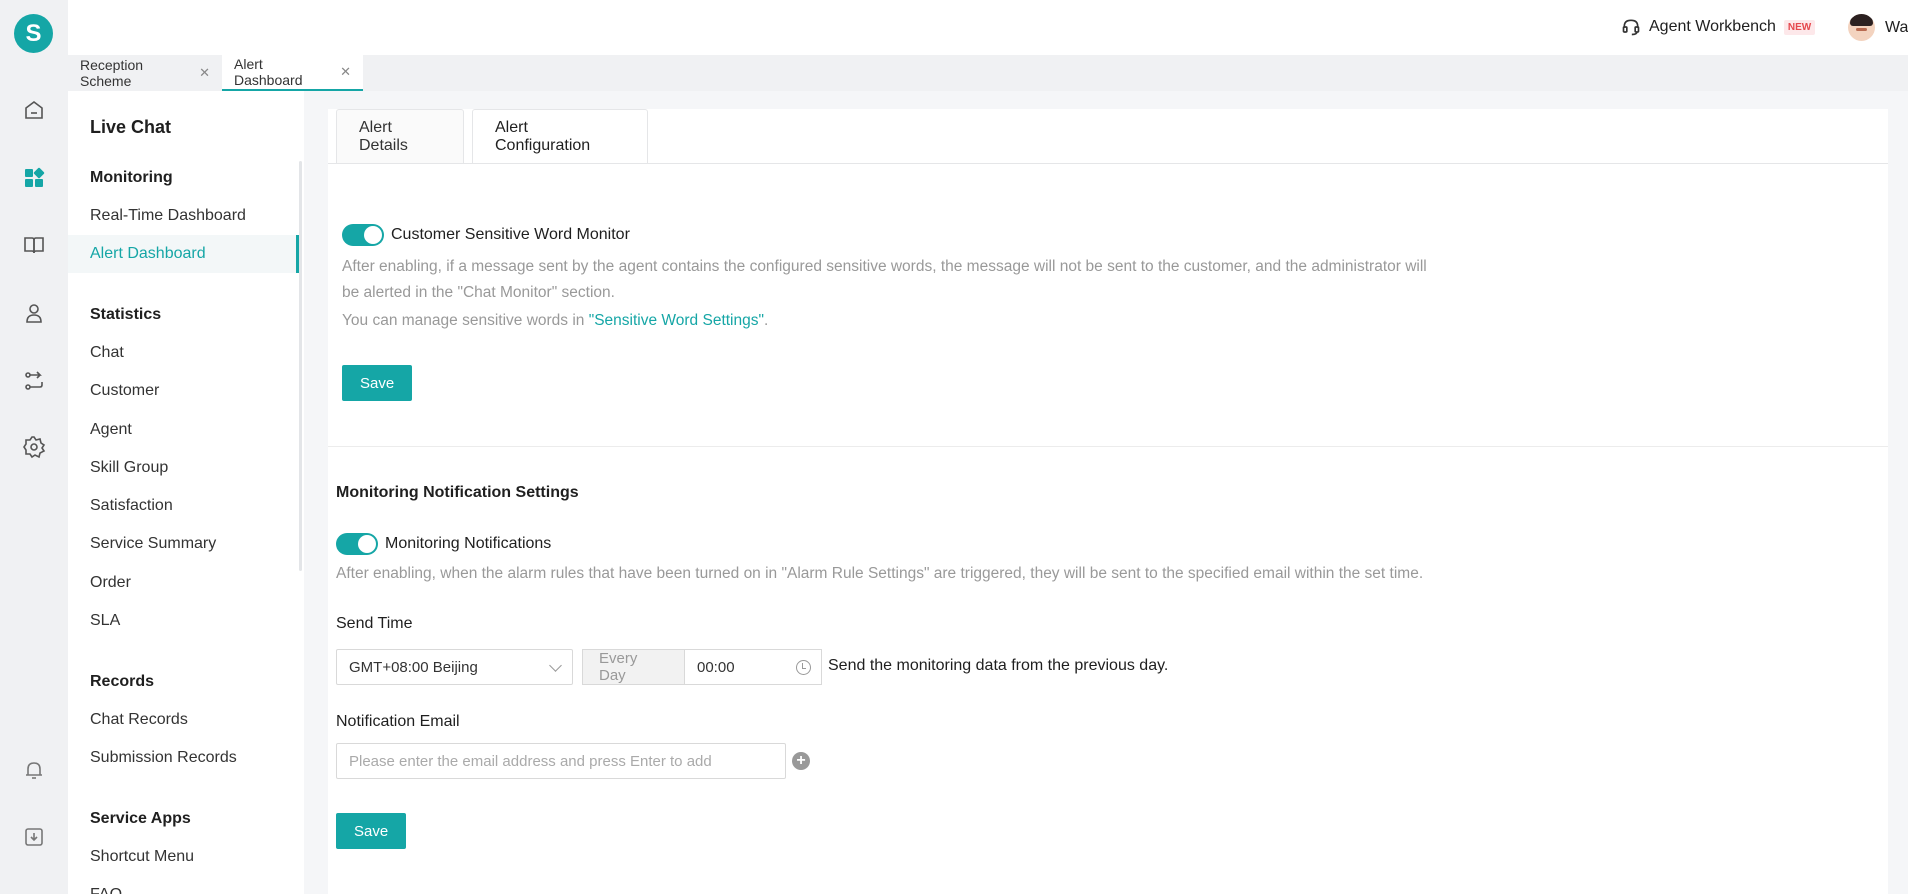  Describe the element at coordinates (510, 234) in the screenshot. I see `sensitive-word-label: Customer Sensitive Word Monitor` at that location.